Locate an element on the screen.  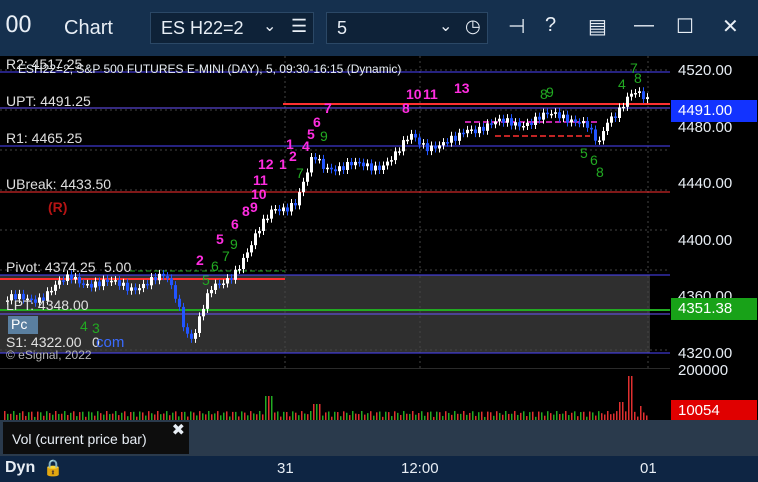
clock-icon: ◷ is located at coordinates (473, 26).